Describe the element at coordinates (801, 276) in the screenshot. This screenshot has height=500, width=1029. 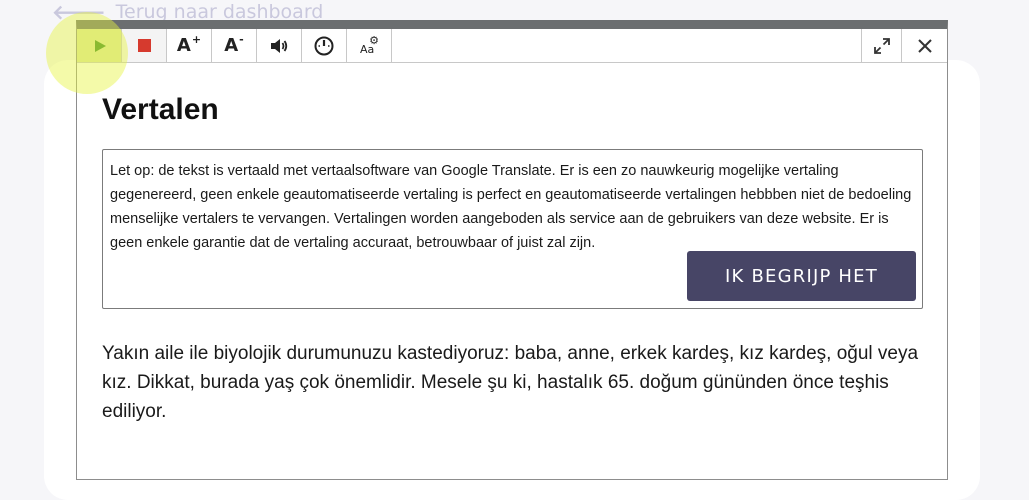
I see `understand-button: IK BEGRIJP HET` at that location.